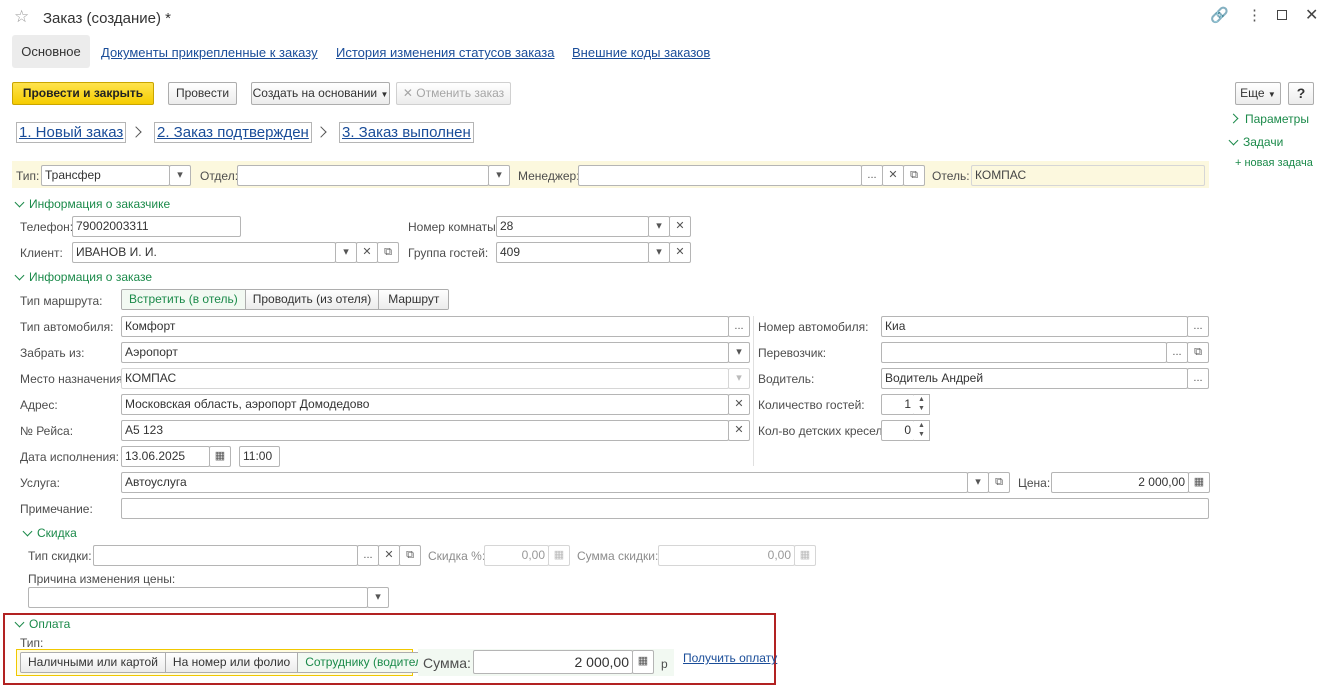 The width and height of the screenshot is (1328, 690). I want to click on side-params: Параметры, so click(1268, 119).